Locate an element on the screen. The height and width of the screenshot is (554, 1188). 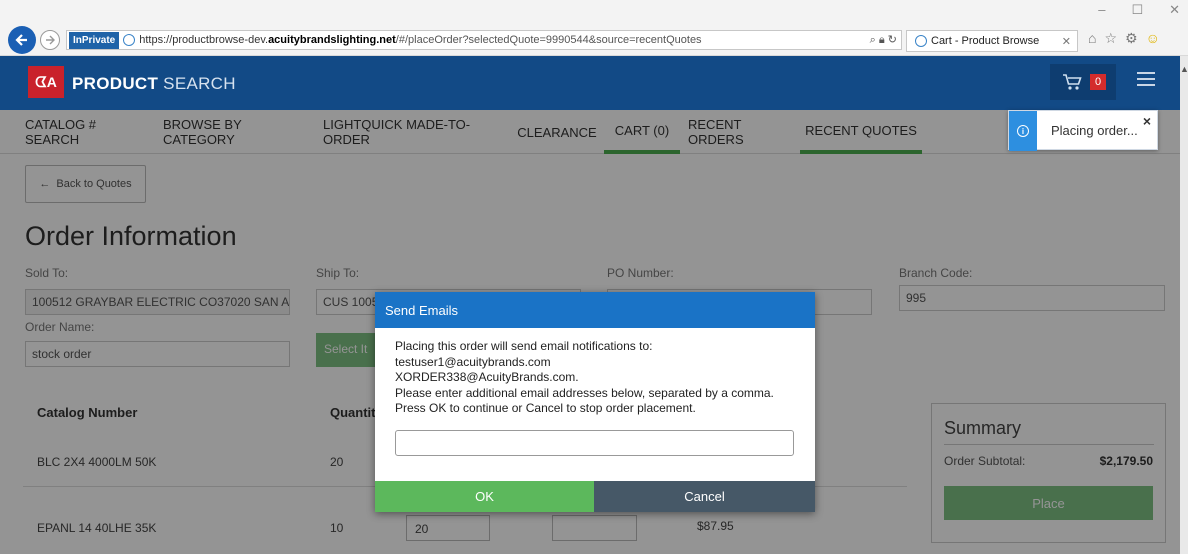
dialog-line-3: XORDER338@AcuityBrands.com. is located at coordinates (487, 377).